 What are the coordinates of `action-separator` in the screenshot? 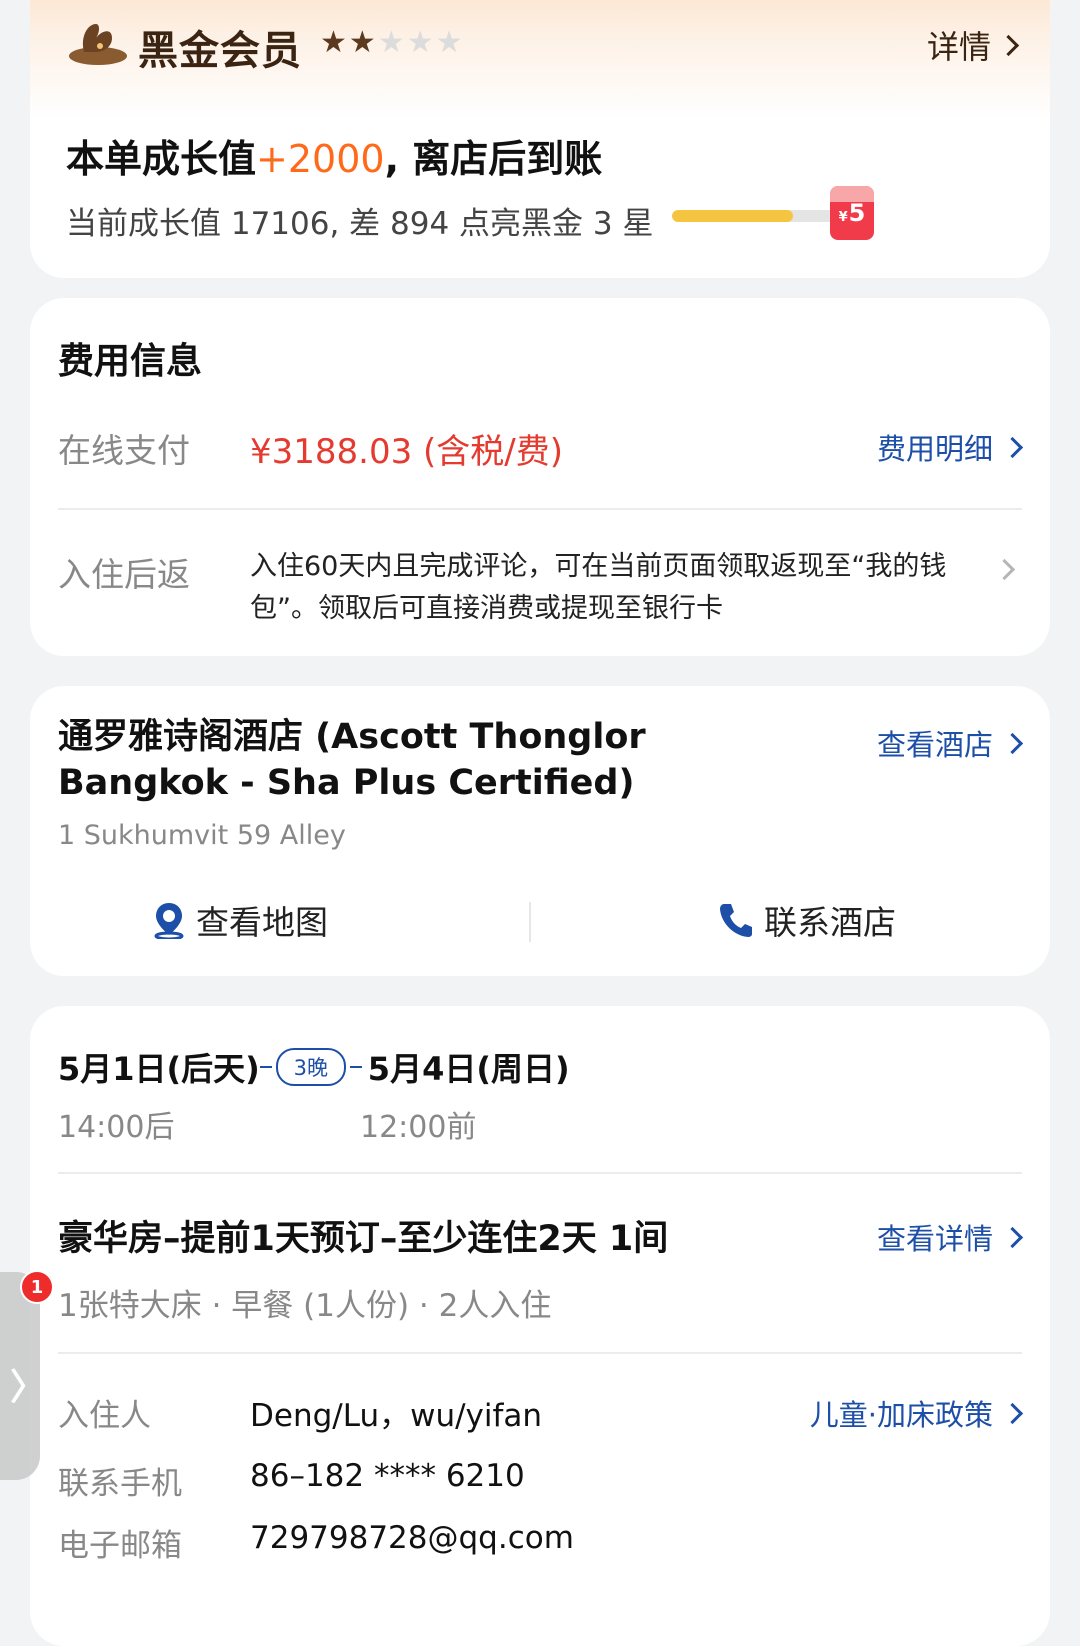 It's located at (530, 922).